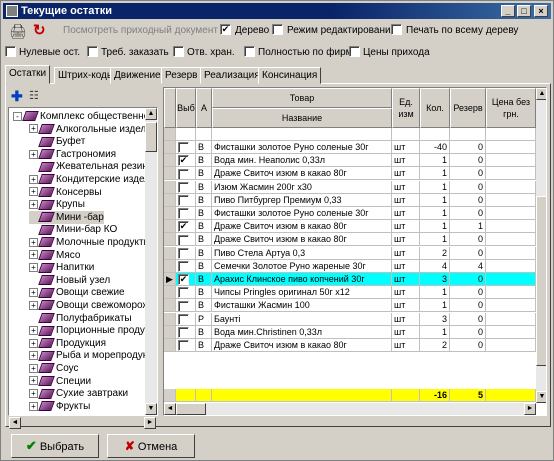  Describe the element at coordinates (151, 114) in the screenshot. I see `scroll-up-button: ▲` at that location.